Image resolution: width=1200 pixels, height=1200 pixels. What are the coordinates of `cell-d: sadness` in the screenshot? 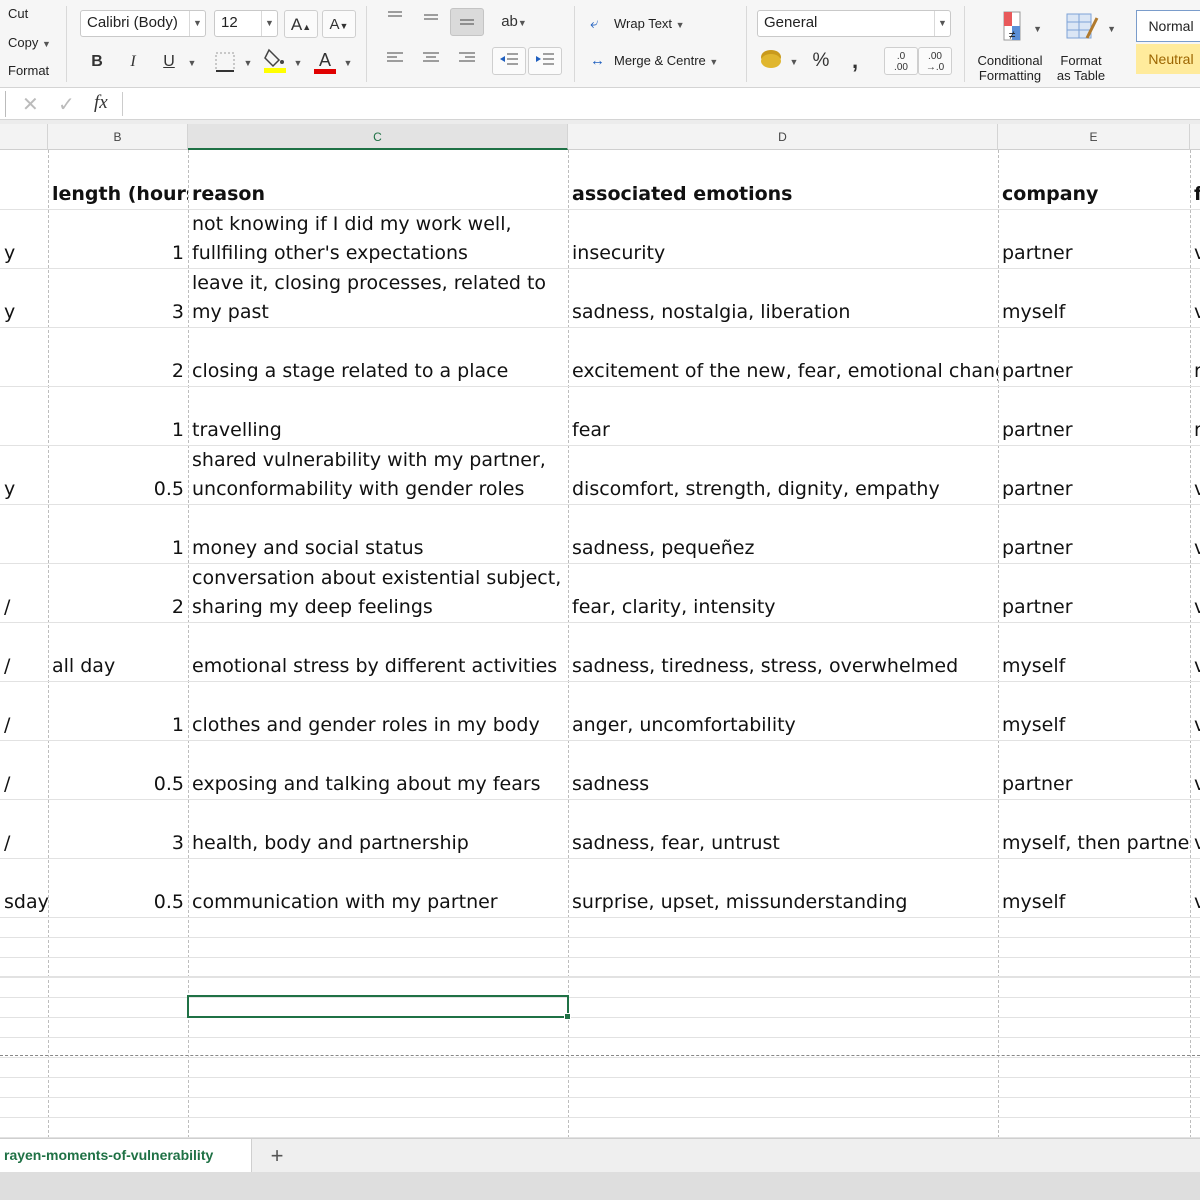 It's located at (783, 769).